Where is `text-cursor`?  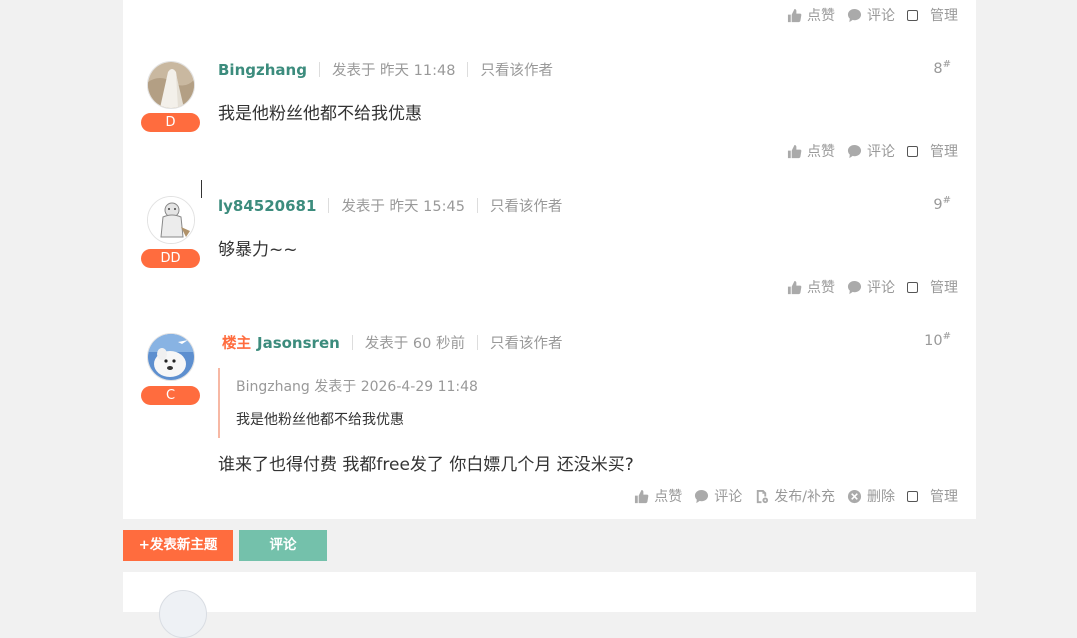 text-cursor is located at coordinates (201, 189).